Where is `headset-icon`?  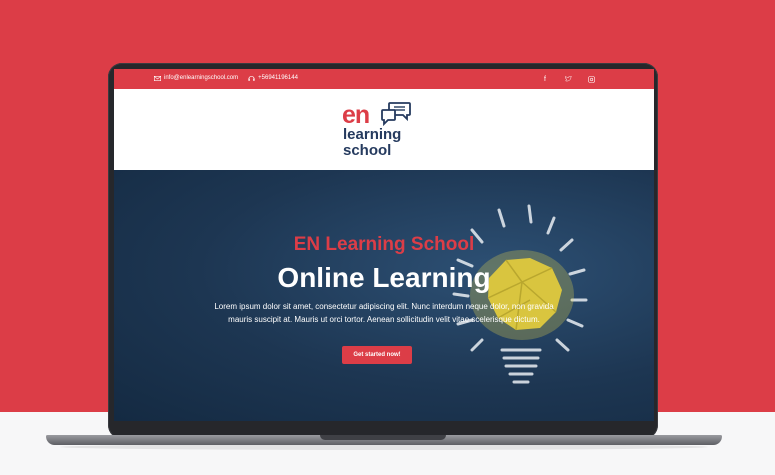 headset-icon is located at coordinates (251, 78).